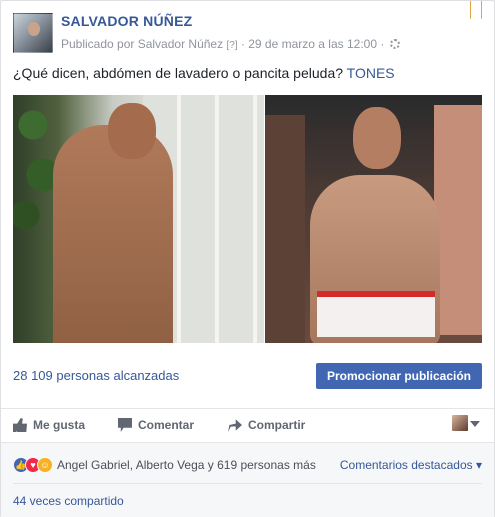 This screenshot has height=517, width=495. Describe the element at coordinates (406, 465) in the screenshot. I see `top-comments-label: Comentarios destacados` at that location.